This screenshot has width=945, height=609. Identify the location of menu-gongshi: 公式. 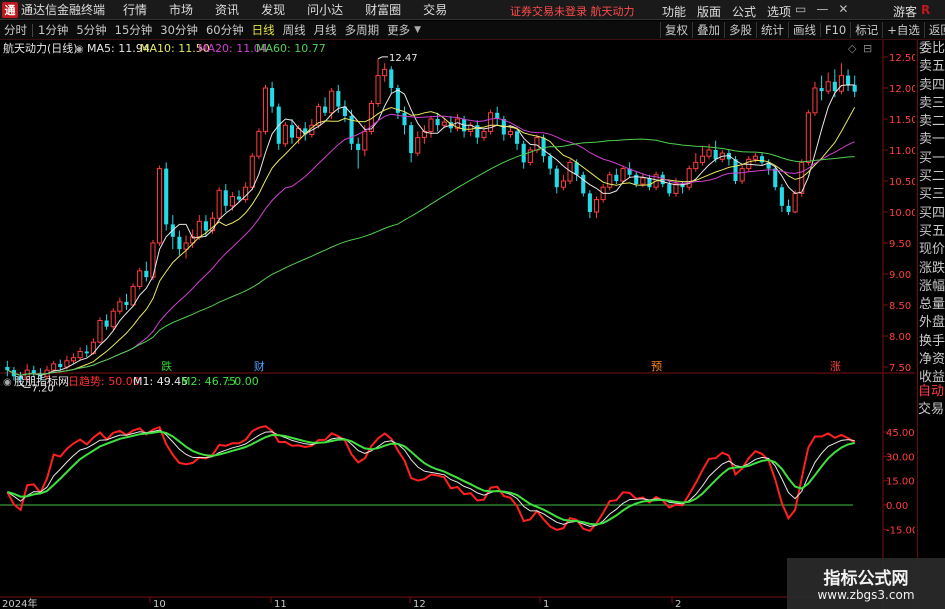
(744, 11).